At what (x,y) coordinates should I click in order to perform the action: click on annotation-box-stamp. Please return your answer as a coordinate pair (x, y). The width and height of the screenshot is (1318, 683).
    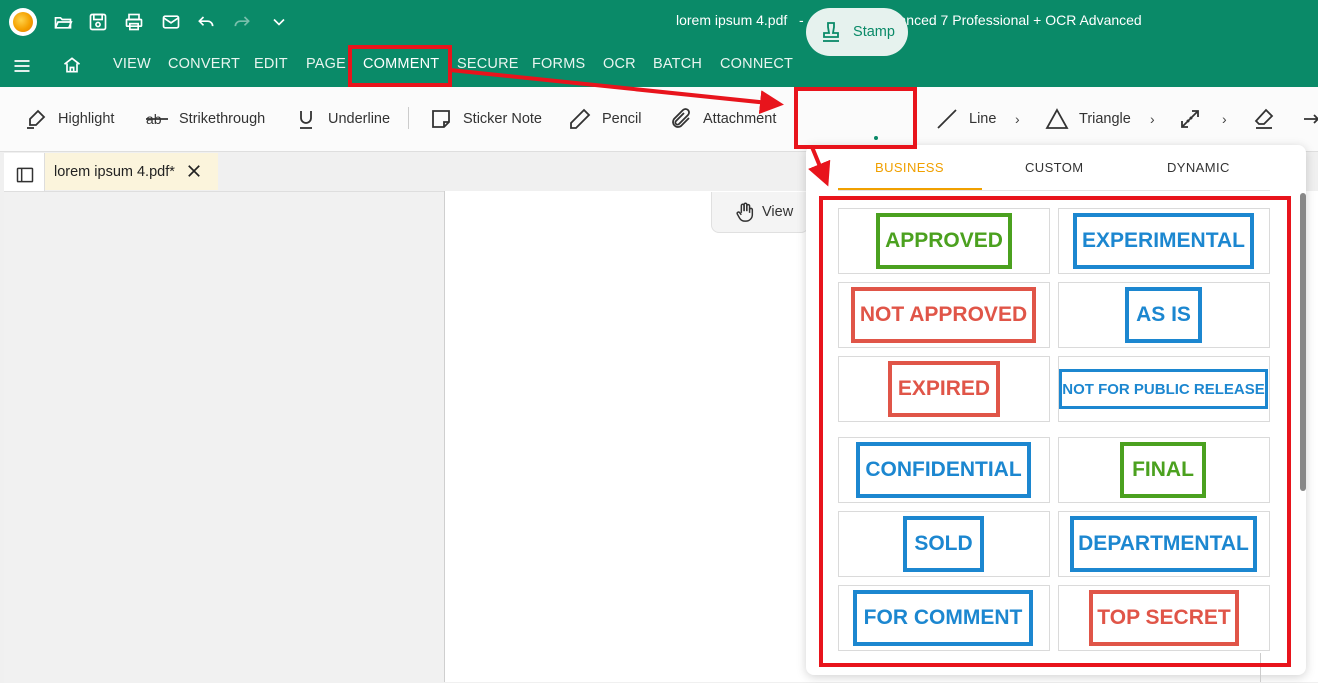
    Looking at the image, I should click on (855, 118).